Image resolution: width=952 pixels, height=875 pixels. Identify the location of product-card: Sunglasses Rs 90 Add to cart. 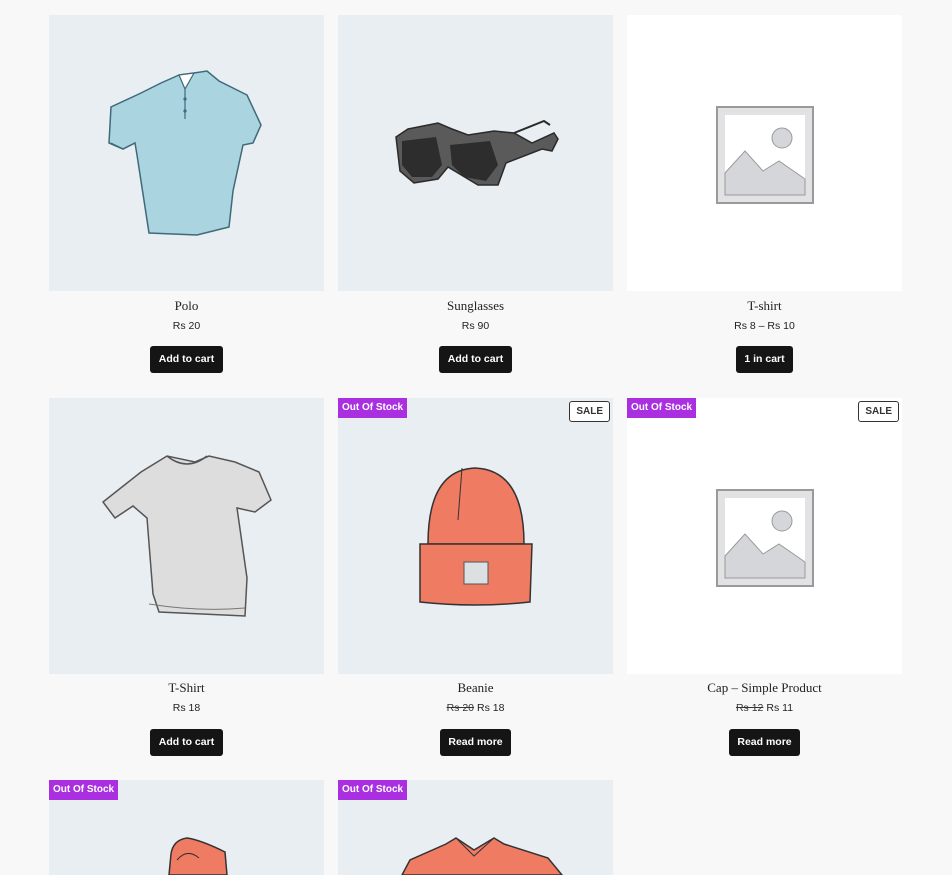
(475, 200).